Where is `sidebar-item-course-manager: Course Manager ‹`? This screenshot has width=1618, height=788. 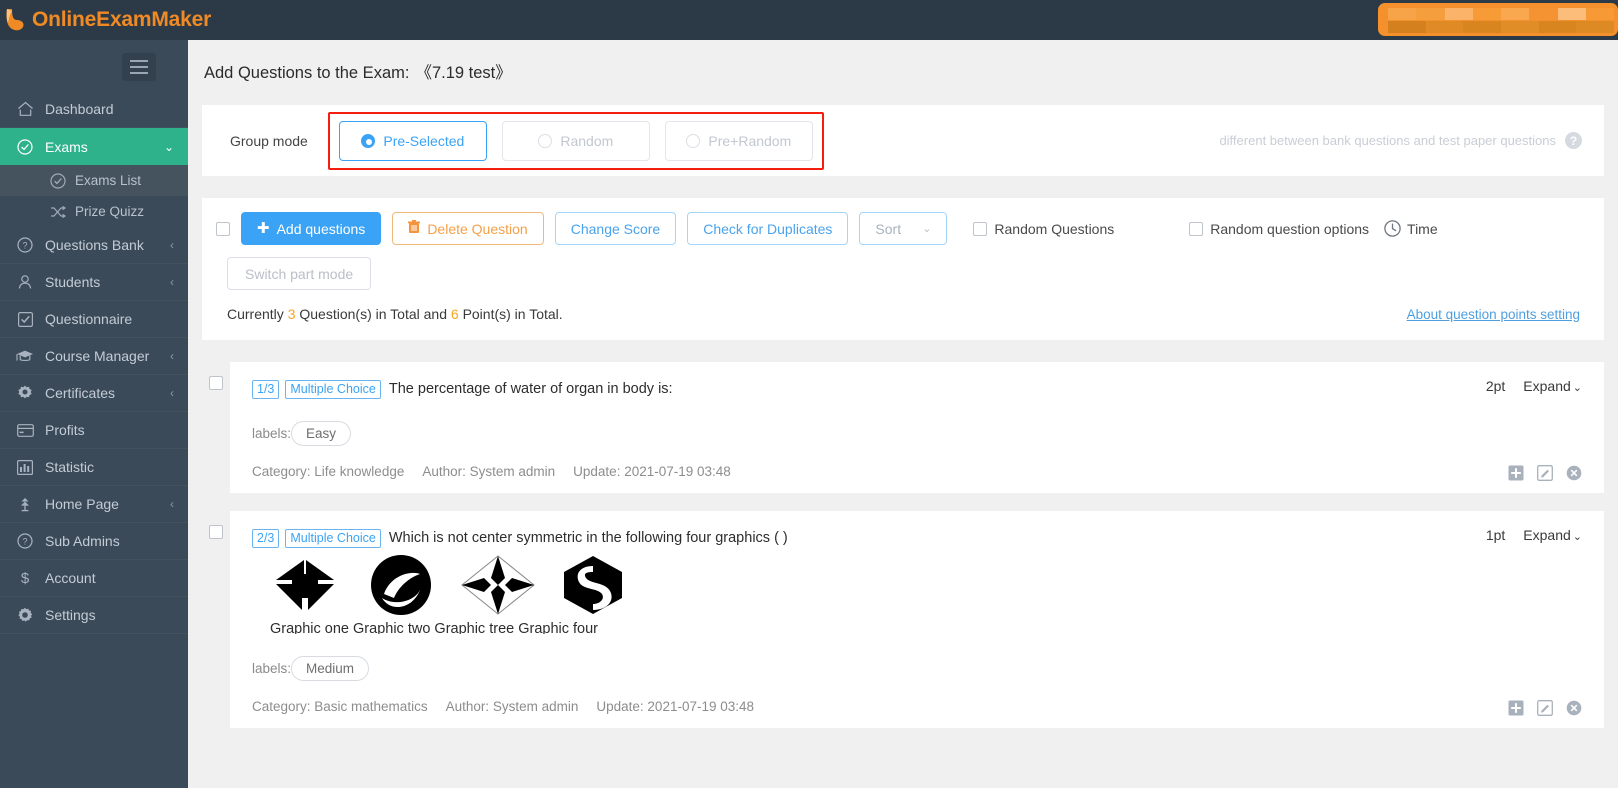 sidebar-item-course-manager: Course Manager ‹ is located at coordinates (94, 356).